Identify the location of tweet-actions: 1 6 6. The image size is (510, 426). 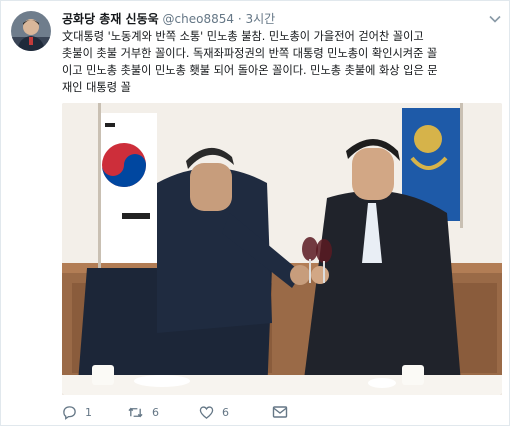
(212, 412).